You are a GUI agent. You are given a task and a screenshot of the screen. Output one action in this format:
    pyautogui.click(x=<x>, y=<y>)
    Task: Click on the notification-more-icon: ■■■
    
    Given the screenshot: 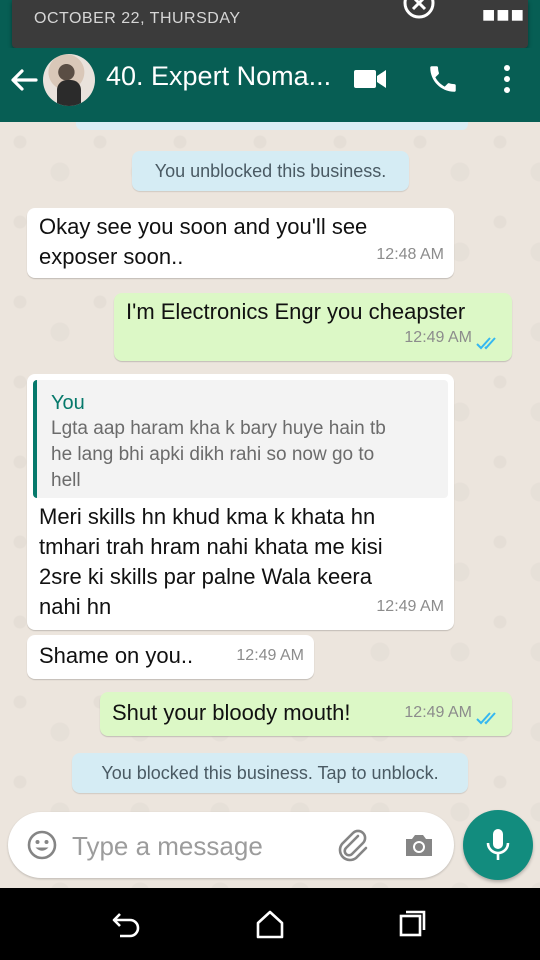 What is the action you would take?
    pyautogui.click(x=503, y=15)
    